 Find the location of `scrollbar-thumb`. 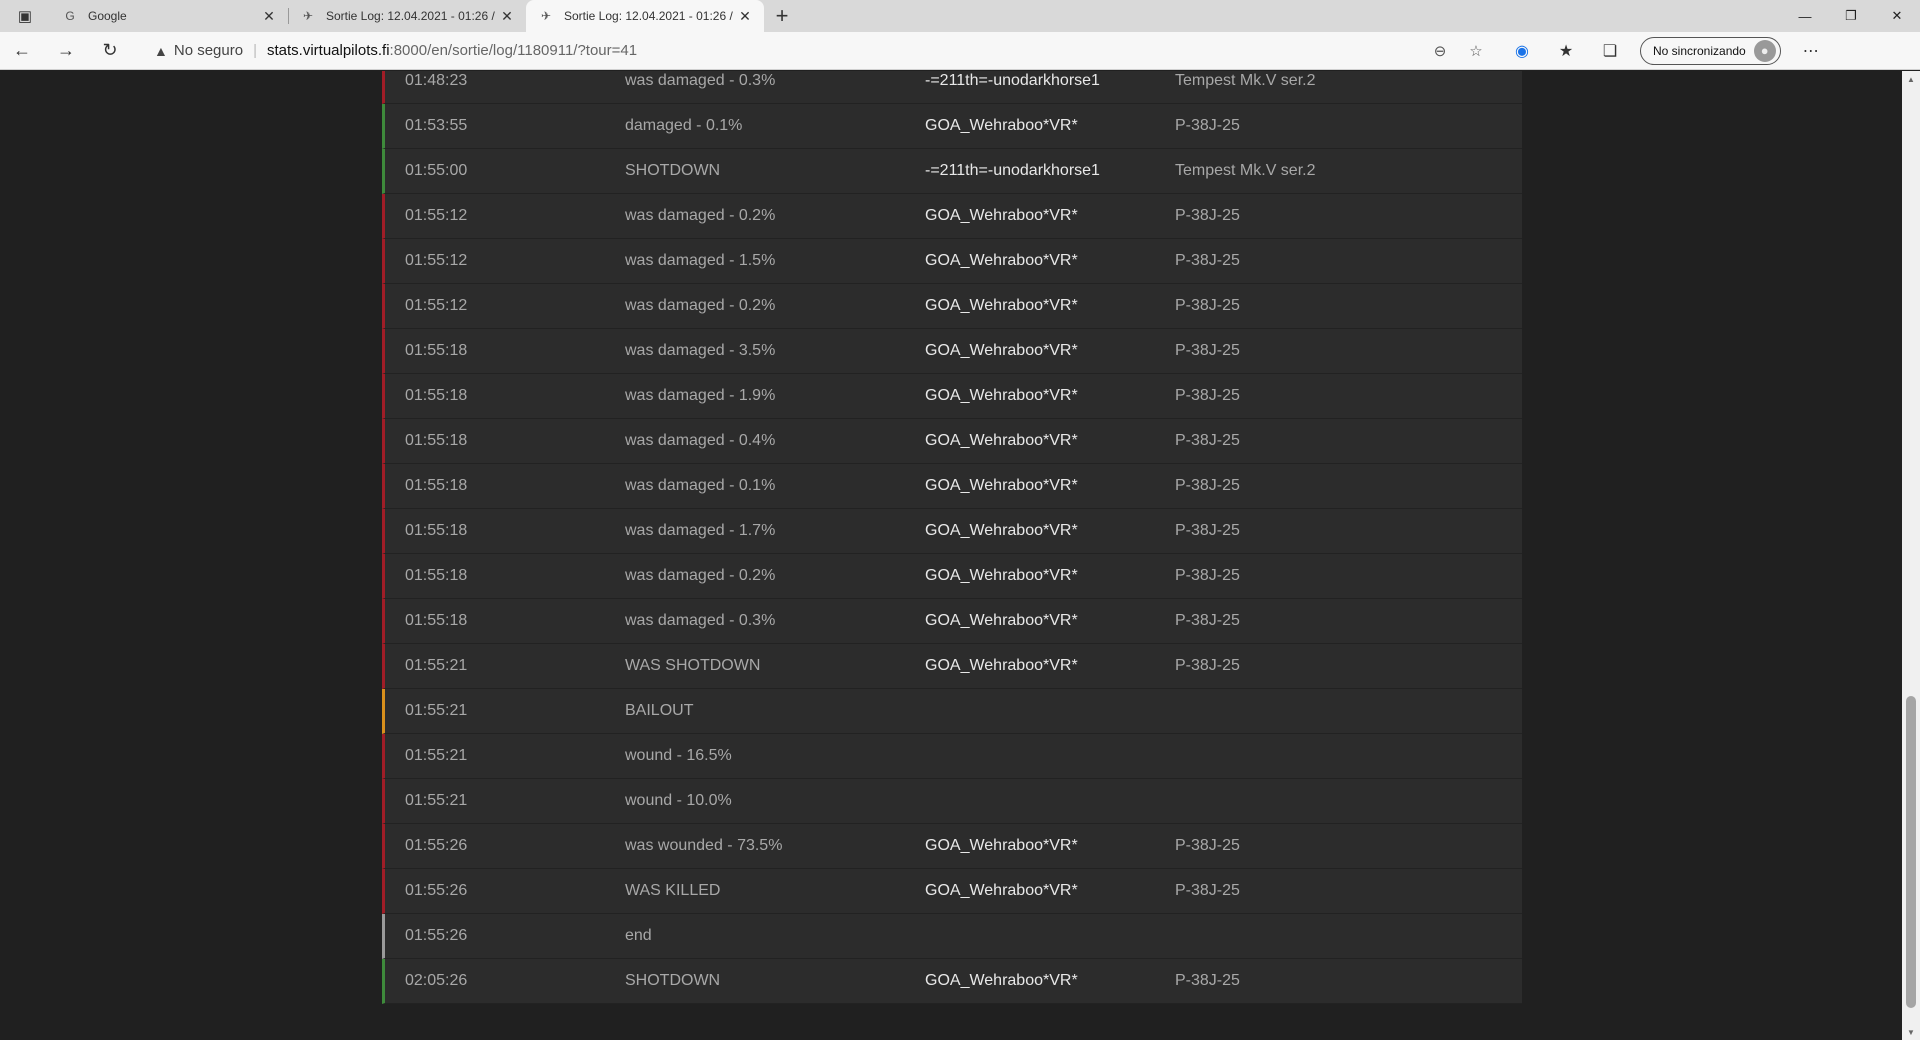

scrollbar-thumb is located at coordinates (1911, 852).